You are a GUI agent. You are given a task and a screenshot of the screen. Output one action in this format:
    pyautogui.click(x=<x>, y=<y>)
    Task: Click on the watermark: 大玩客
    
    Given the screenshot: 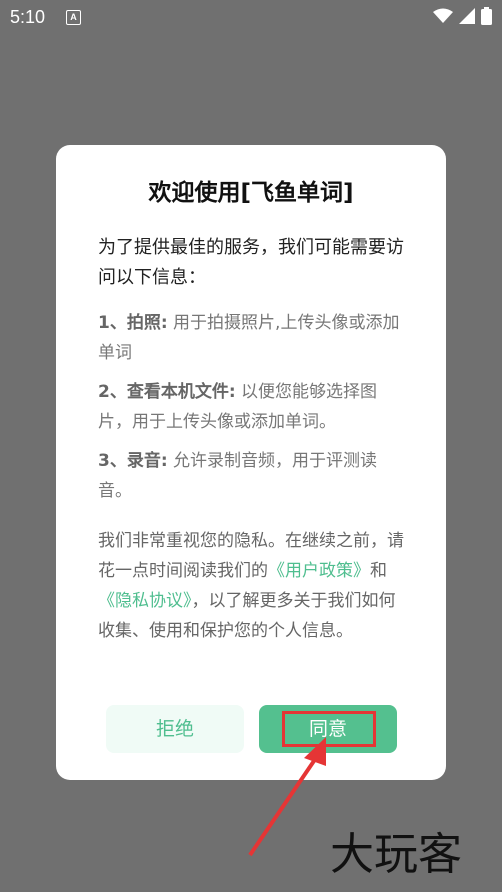 What is the action you would take?
    pyautogui.click(x=396, y=854)
    